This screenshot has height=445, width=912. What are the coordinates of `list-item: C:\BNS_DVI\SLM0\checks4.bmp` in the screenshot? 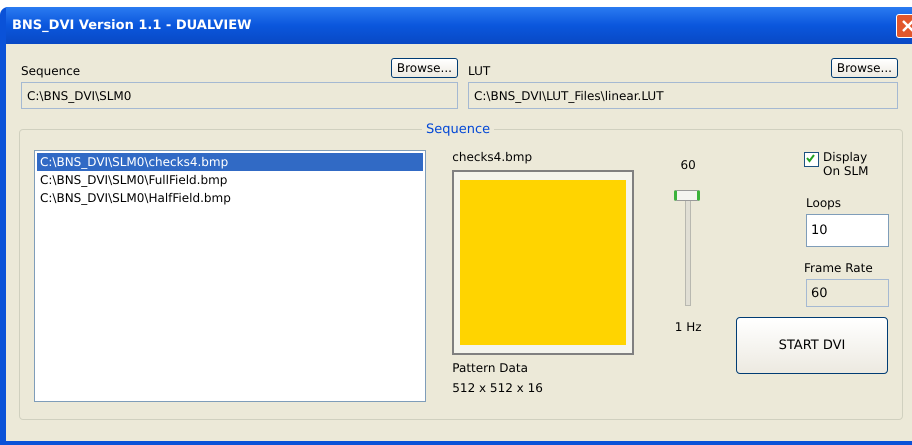 It's located at (230, 162).